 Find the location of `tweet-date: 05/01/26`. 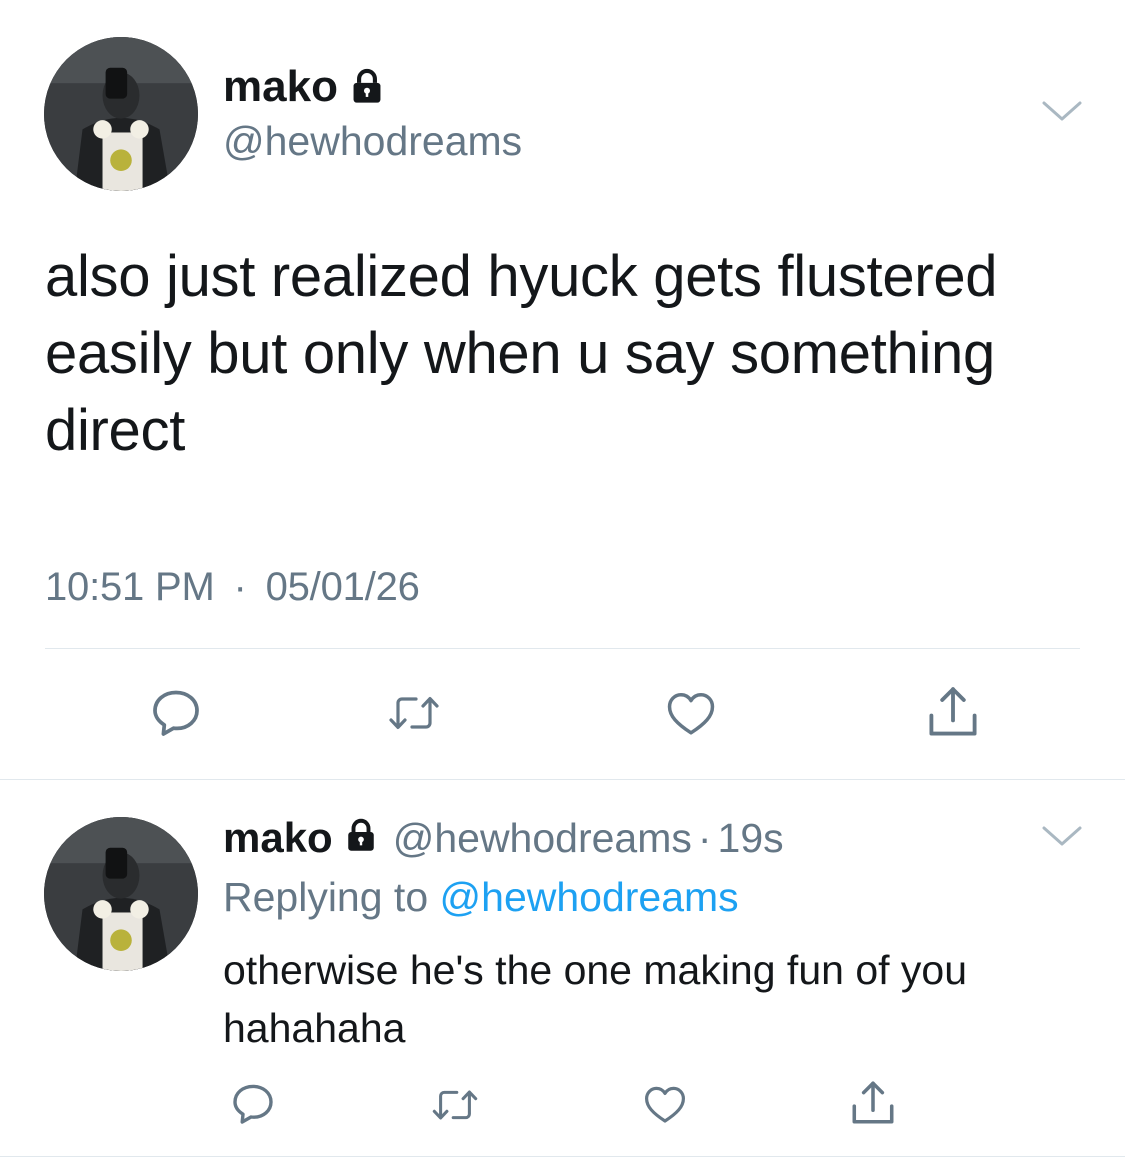

tweet-date: 05/01/26 is located at coordinates (342, 587).